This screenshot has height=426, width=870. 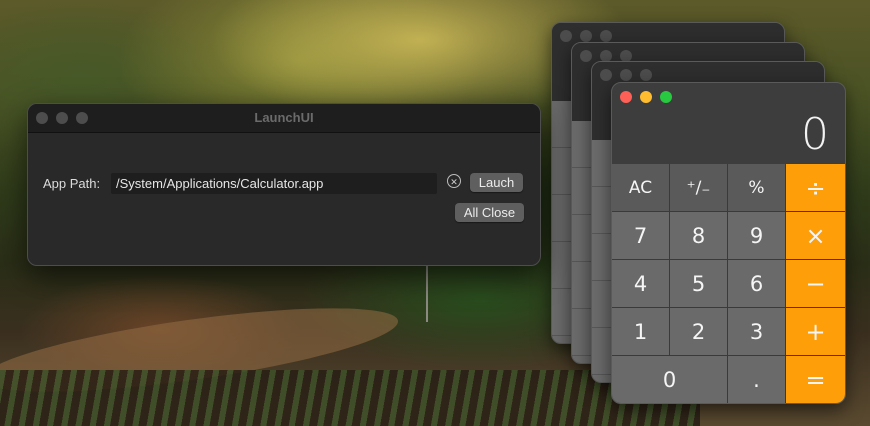 What do you see at coordinates (454, 181) in the screenshot?
I see `clear-circle-icon: ✕` at bounding box center [454, 181].